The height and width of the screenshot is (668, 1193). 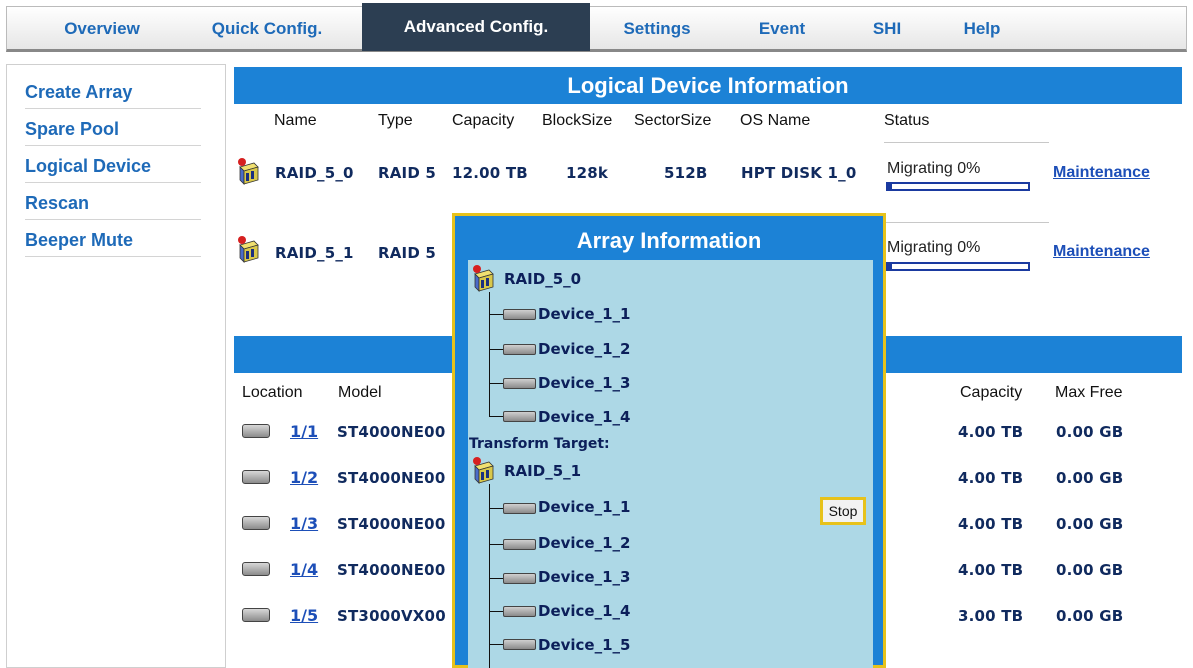 I want to click on sidebar-item-create-array: Create Array, so click(x=113, y=90).